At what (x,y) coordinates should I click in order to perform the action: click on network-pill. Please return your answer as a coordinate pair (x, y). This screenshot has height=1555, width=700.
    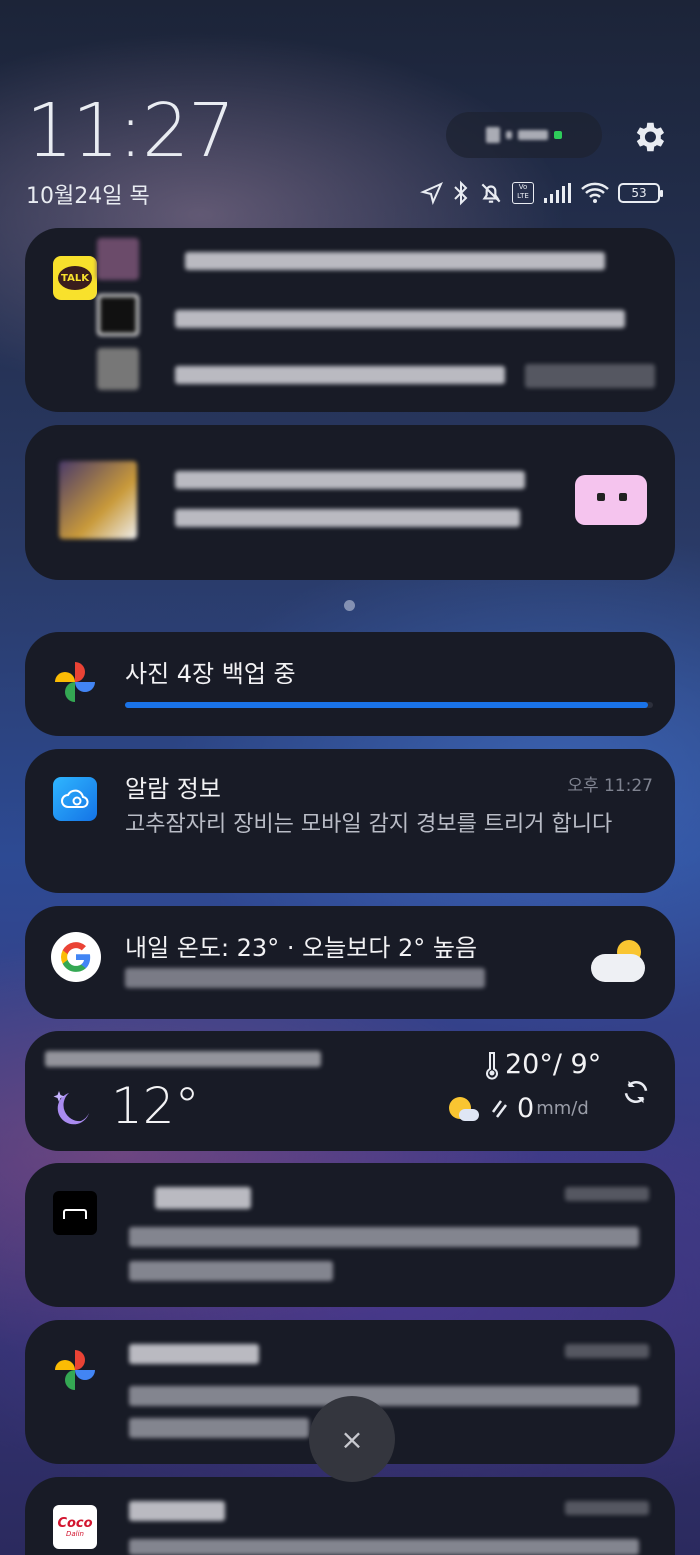
    Looking at the image, I should click on (524, 135).